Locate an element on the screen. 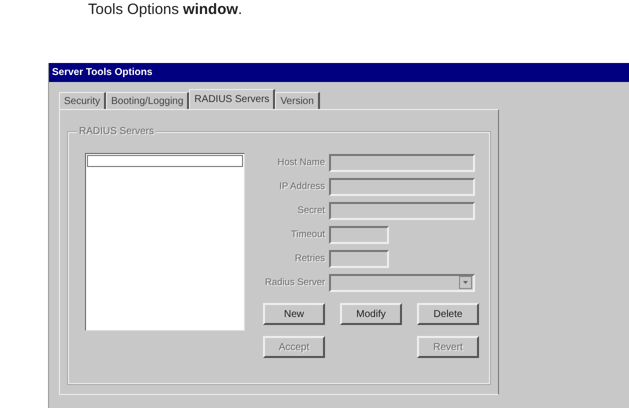 The image size is (629, 408). dialog-button: Modify is located at coordinates (371, 314).